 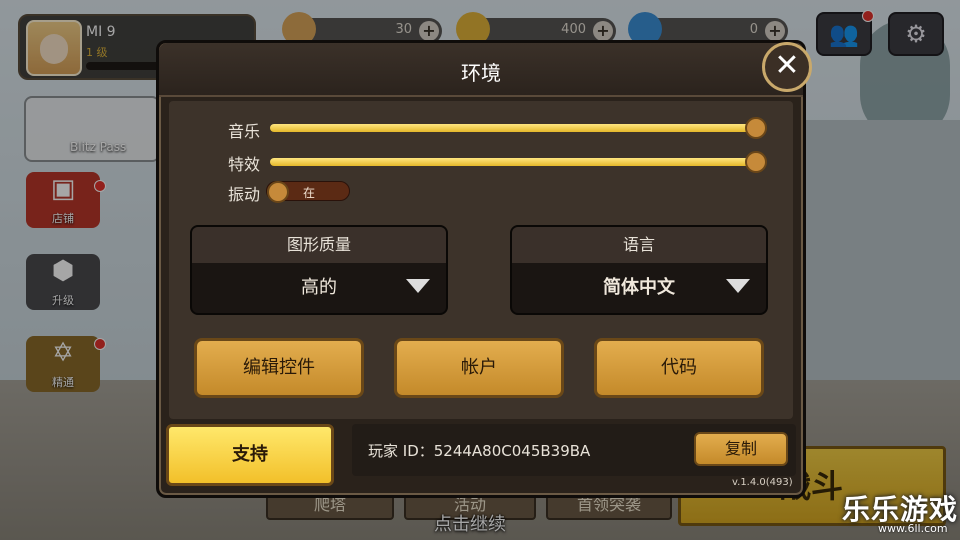 I want to click on language-select: 语言 简体中文, so click(x=639, y=270).